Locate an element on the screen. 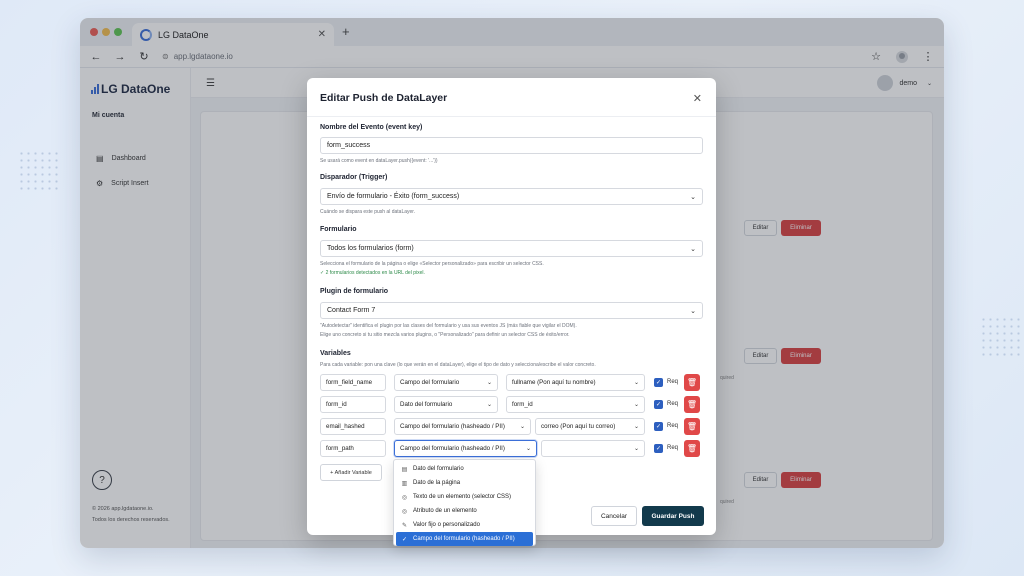  add-variable-button: + Añadir Variable is located at coordinates (351, 472).